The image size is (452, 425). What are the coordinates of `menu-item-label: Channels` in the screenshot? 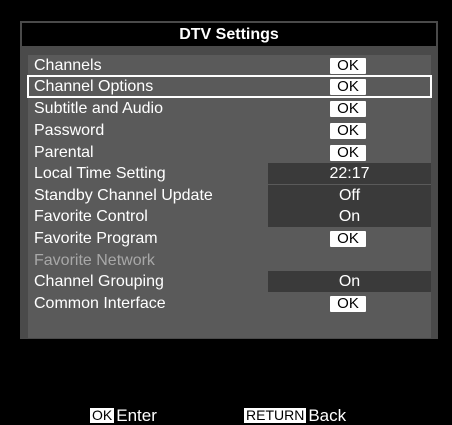 It's located at (68, 65).